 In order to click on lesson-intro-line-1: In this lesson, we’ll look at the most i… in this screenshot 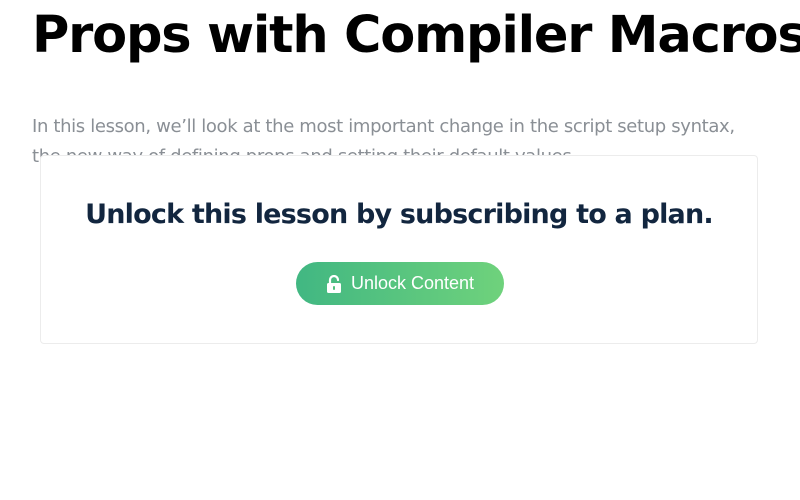, I will do `click(383, 126)`.